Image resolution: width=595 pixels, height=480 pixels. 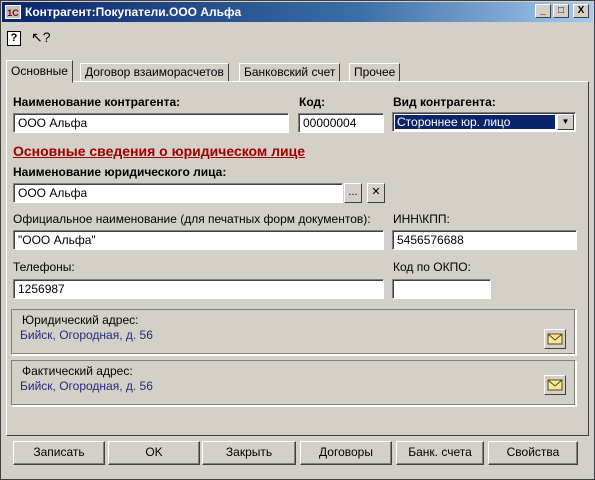 I want to click on app-icon: 1C, so click(x=13, y=12).